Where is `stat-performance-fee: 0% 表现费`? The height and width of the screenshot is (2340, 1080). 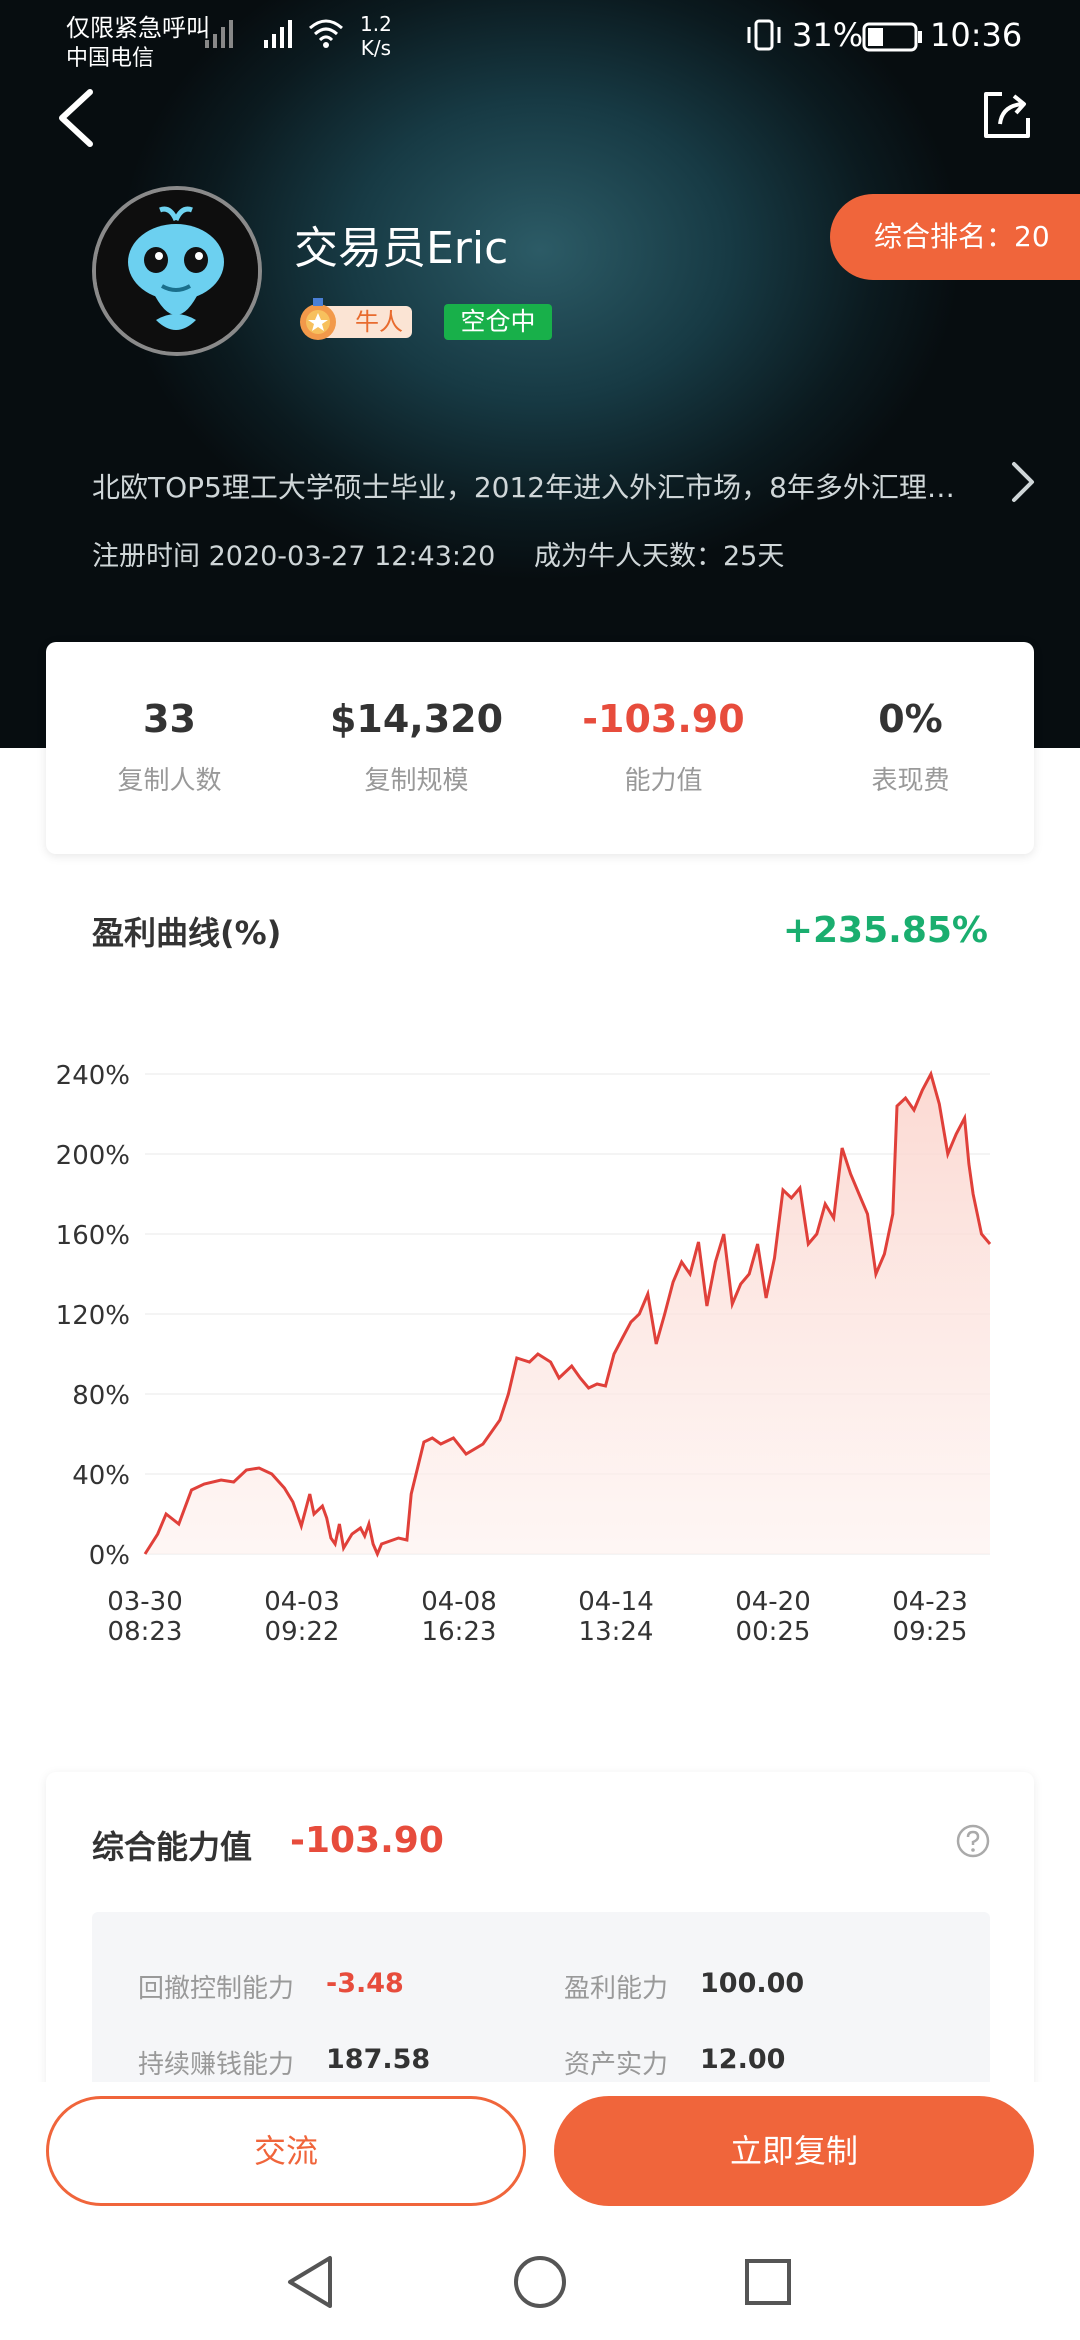
stat-performance-fee: 0% 表现费 is located at coordinates (910, 746).